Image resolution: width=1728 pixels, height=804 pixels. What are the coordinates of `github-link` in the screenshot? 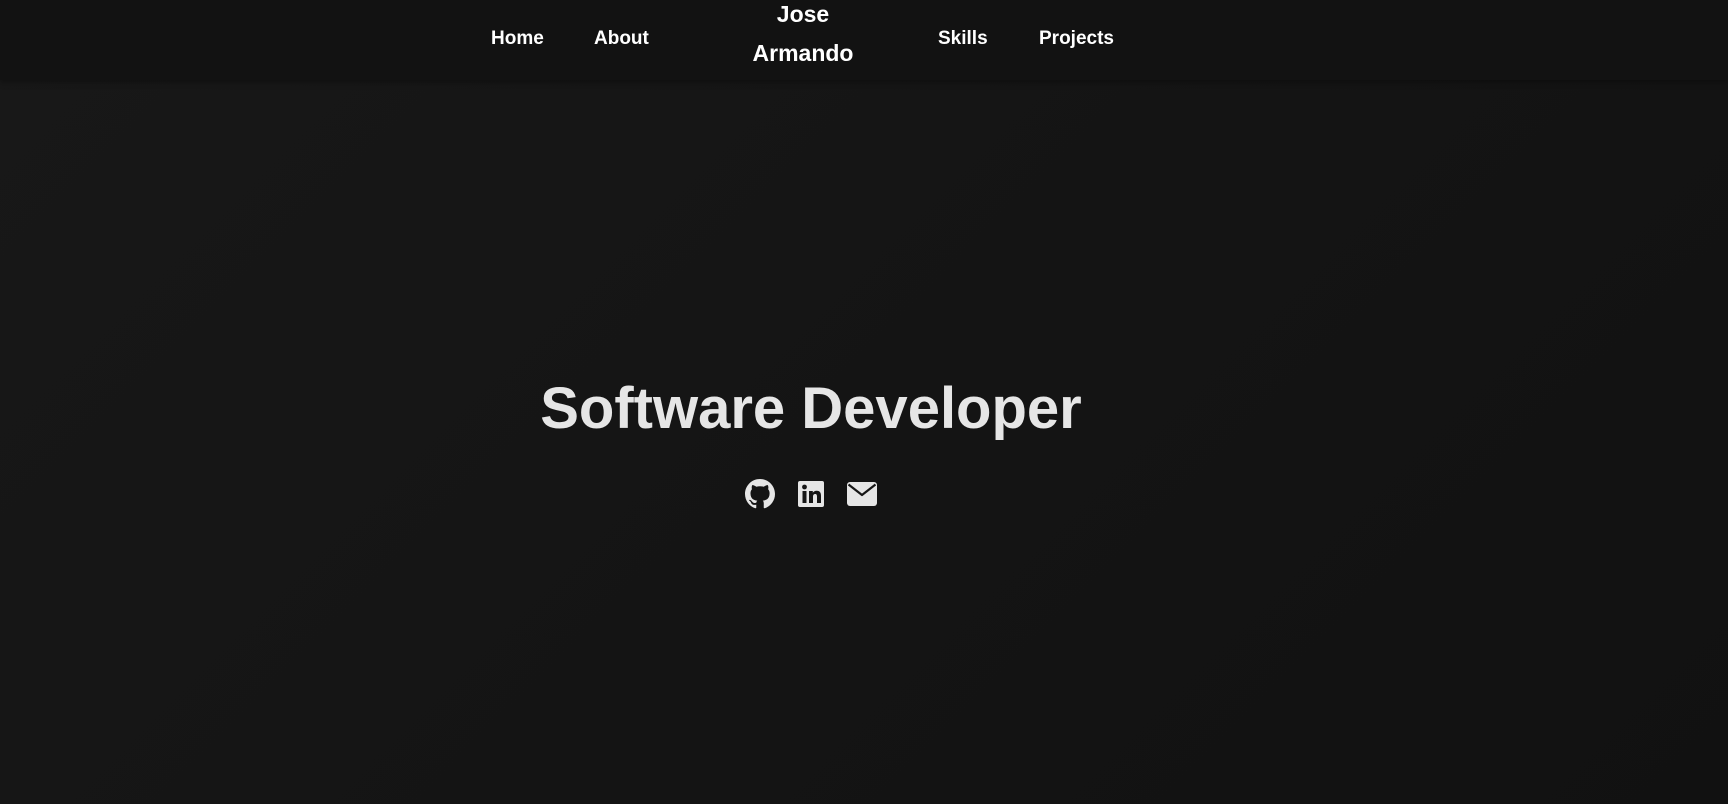 It's located at (760, 494).